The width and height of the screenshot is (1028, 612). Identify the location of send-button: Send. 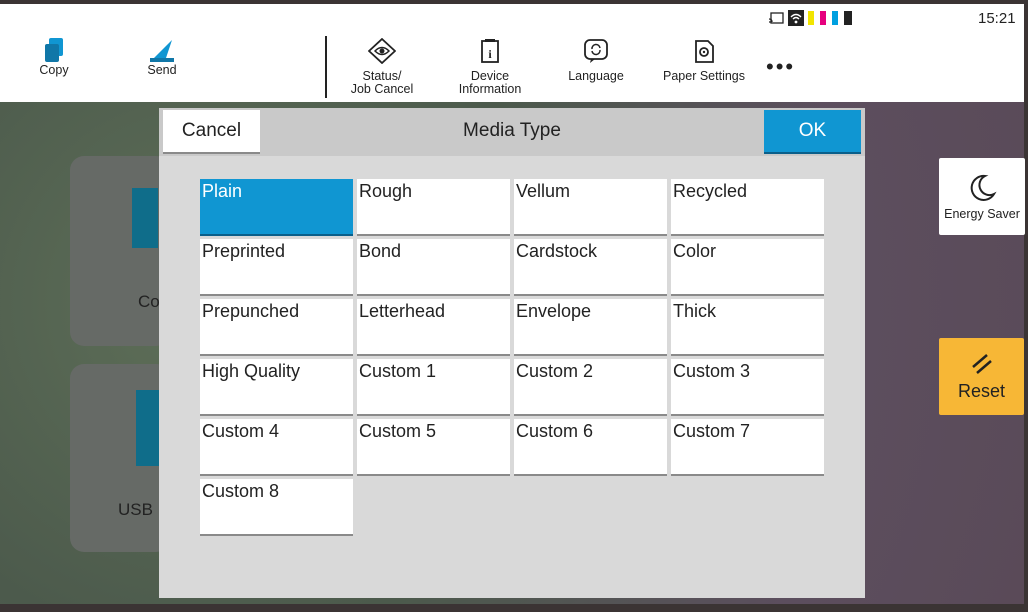
(162, 56).